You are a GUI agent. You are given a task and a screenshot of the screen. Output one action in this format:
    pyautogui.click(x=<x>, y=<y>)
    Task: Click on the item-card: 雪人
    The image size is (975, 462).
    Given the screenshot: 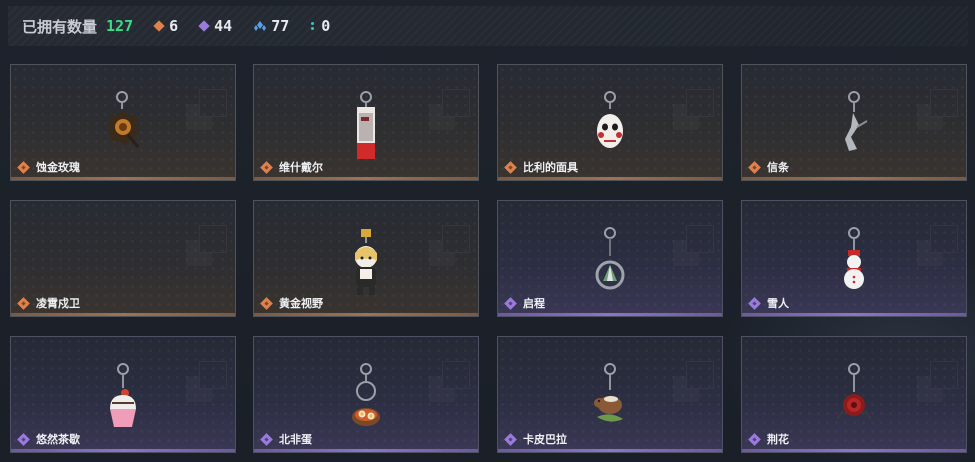 What is the action you would take?
    pyautogui.click(x=854, y=258)
    